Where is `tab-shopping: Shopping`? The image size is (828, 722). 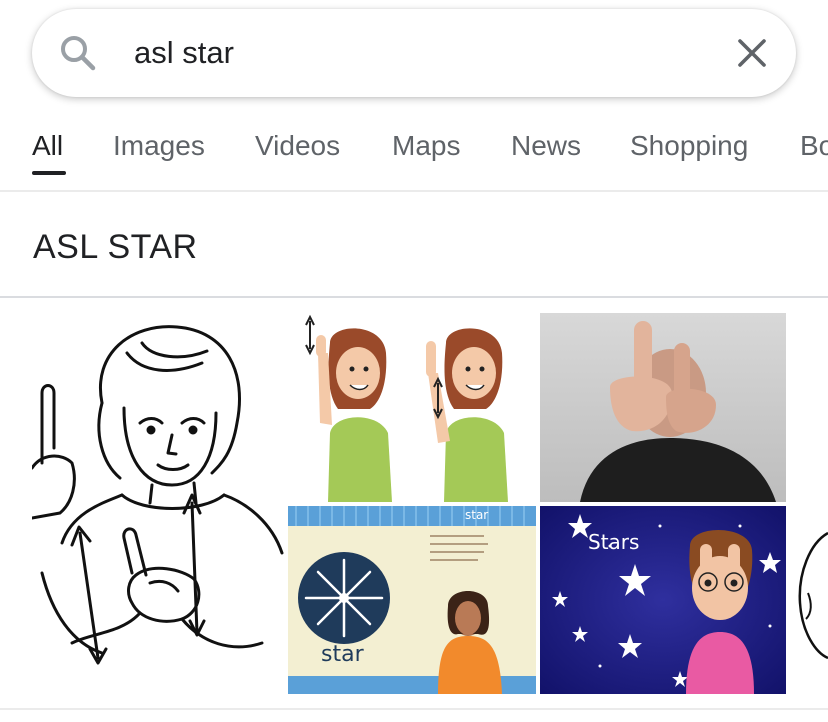
tab-shopping: Shopping is located at coordinates (689, 146).